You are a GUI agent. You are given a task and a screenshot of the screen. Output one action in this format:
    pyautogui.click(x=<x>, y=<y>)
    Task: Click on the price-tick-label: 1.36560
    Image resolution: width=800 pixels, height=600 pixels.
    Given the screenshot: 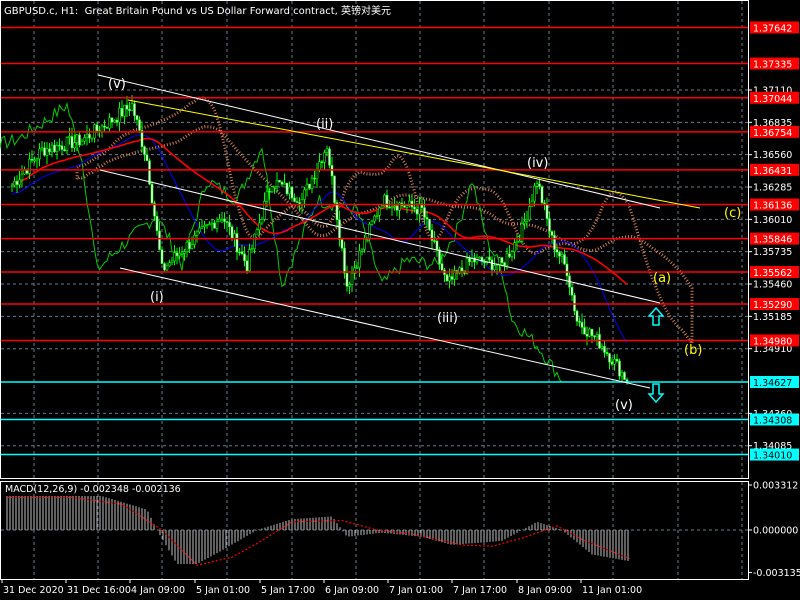 What is the action you would take?
    pyautogui.click(x=772, y=155)
    